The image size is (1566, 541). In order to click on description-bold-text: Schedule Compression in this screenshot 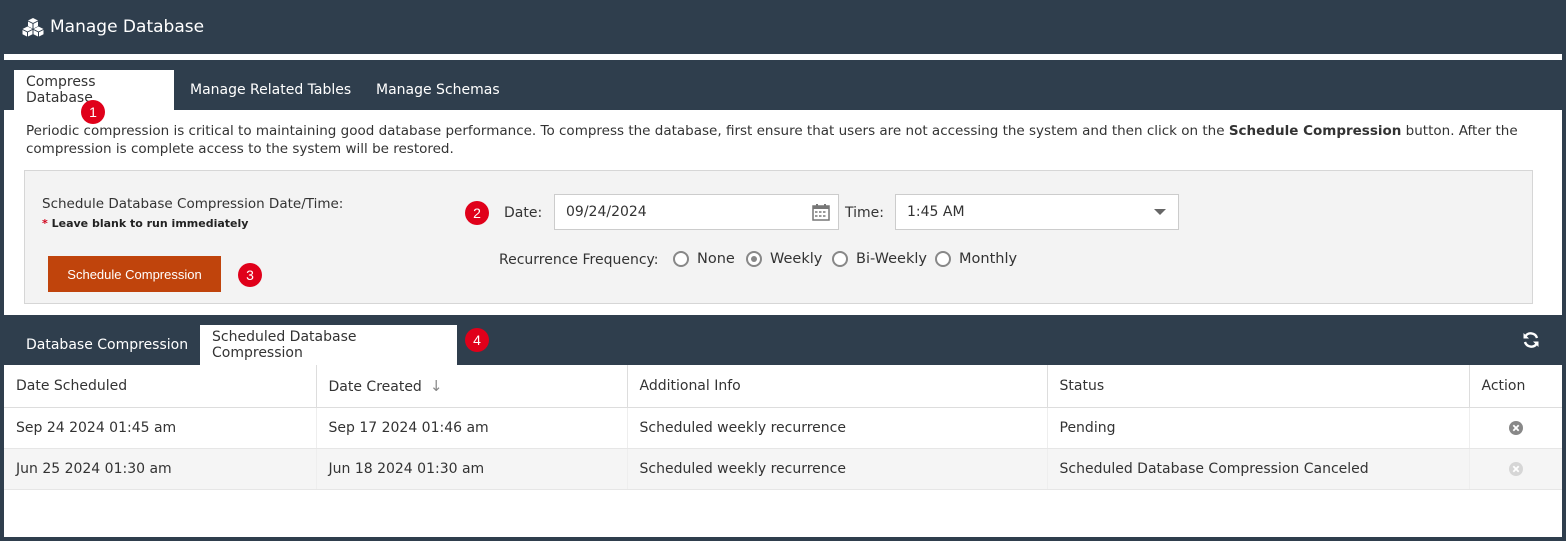, I will do `click(1315, 131)`.